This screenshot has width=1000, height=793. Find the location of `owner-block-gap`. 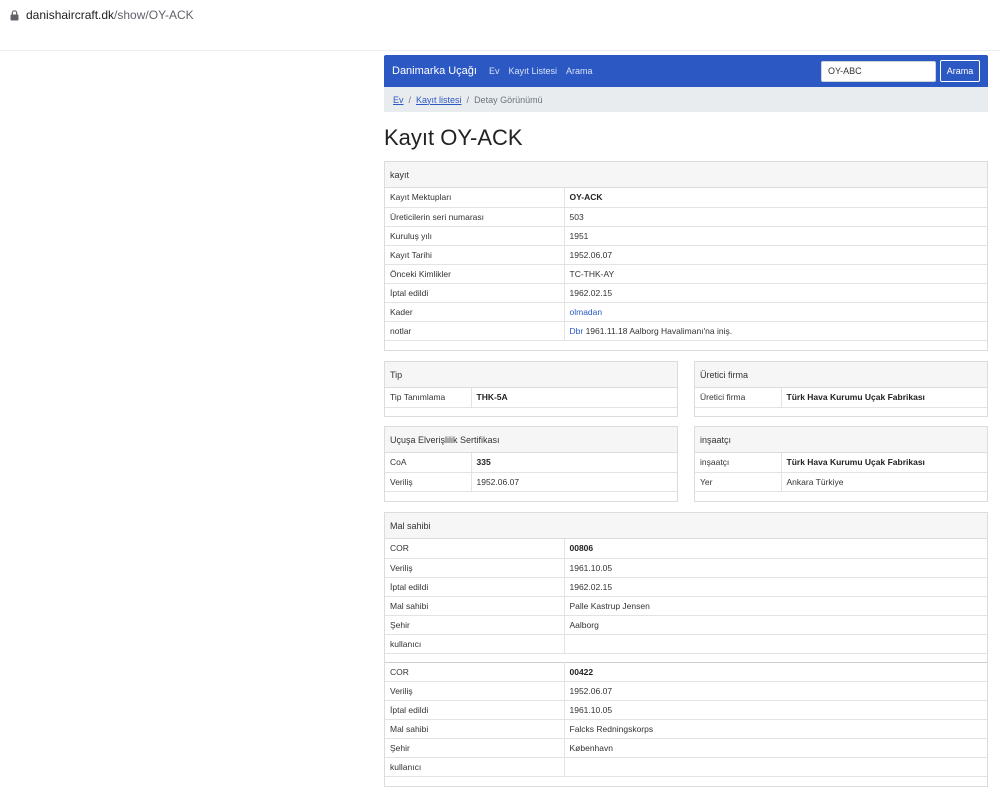

owner-block-gap is located at coordinates (686, 658).